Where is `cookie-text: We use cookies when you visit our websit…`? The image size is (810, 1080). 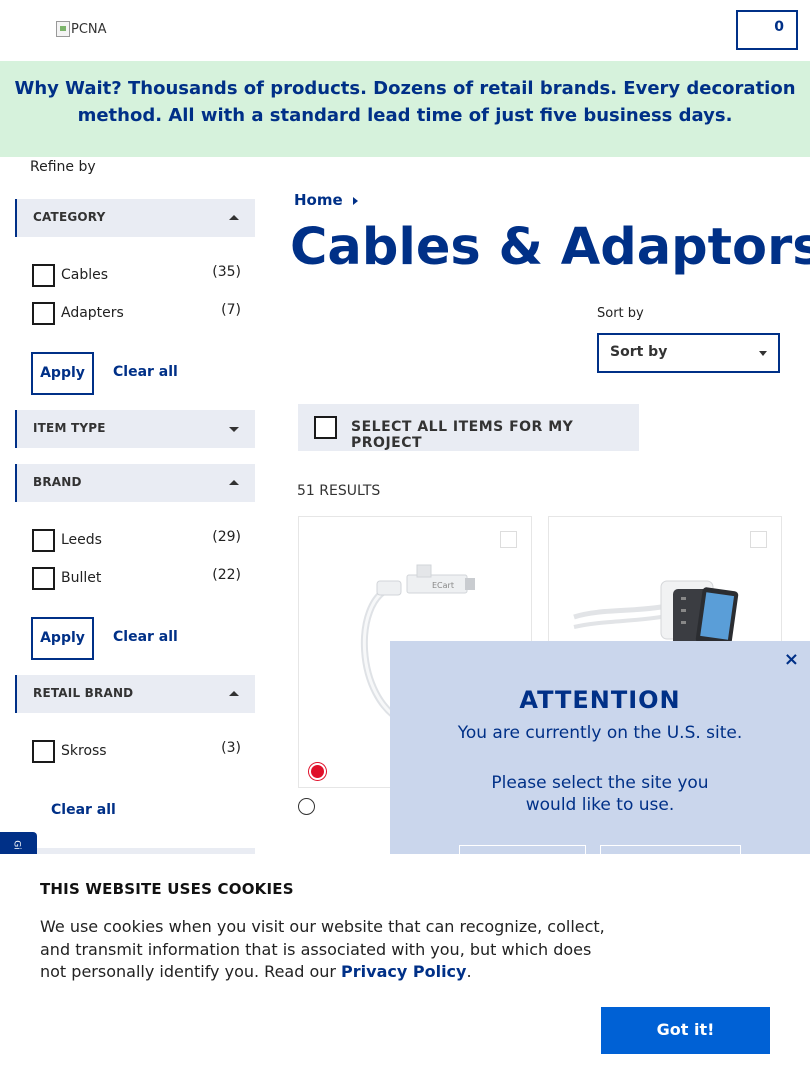
cookie-text: We use cookies when you visit our websit… is located at coordinates (330, 950).